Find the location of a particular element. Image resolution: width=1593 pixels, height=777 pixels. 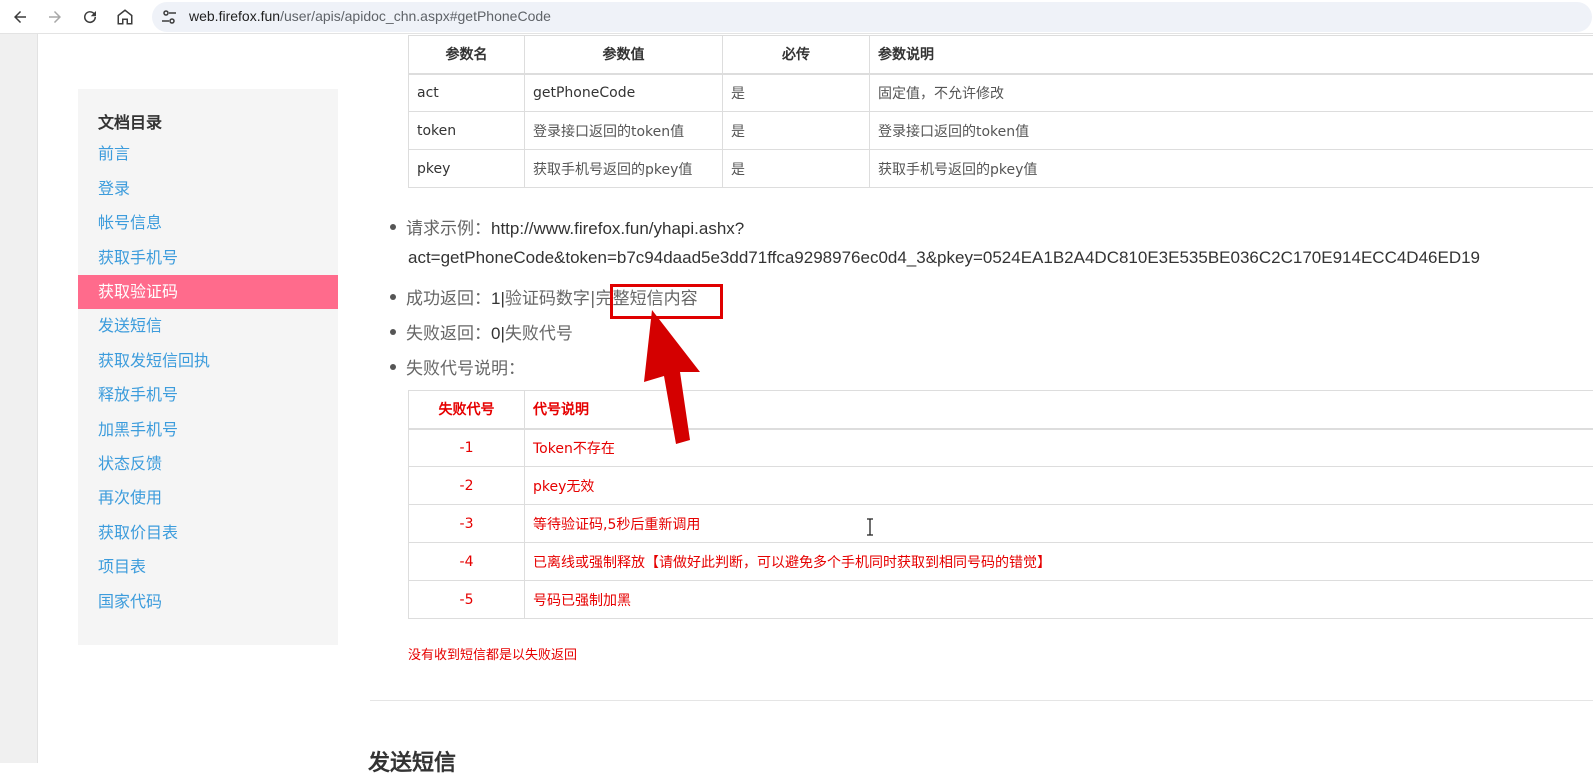

fail-code-desc-label: 失败代号说明： is located at coordinates (465, 369).